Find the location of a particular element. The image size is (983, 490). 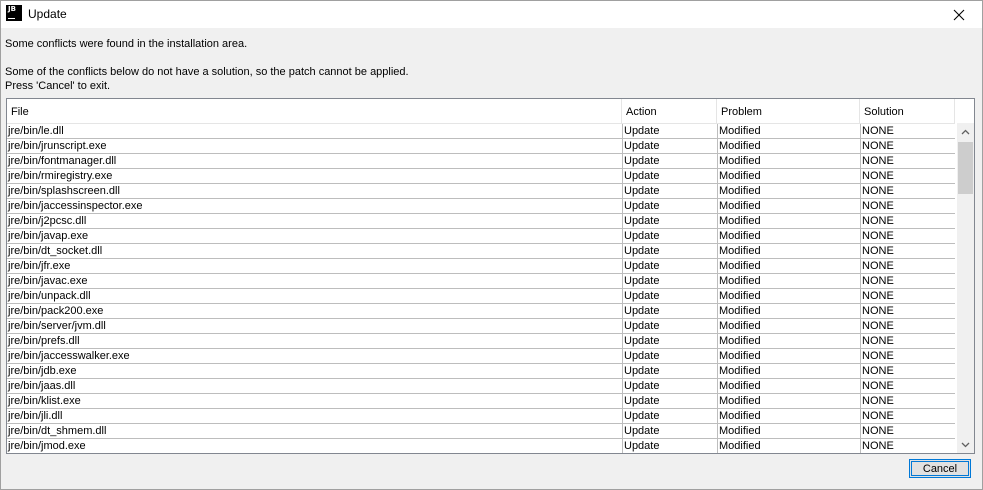

table-header: File Action Problem Solution is located at coordinates (481, 111).